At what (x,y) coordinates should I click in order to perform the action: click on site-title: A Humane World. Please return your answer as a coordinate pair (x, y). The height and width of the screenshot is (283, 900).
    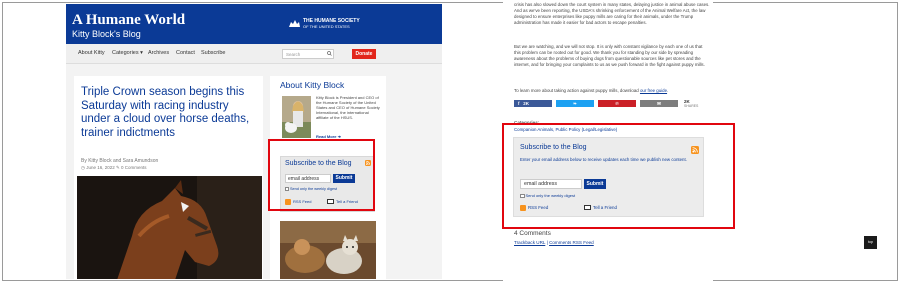
    Looking at the image, I should click on (128, 20).